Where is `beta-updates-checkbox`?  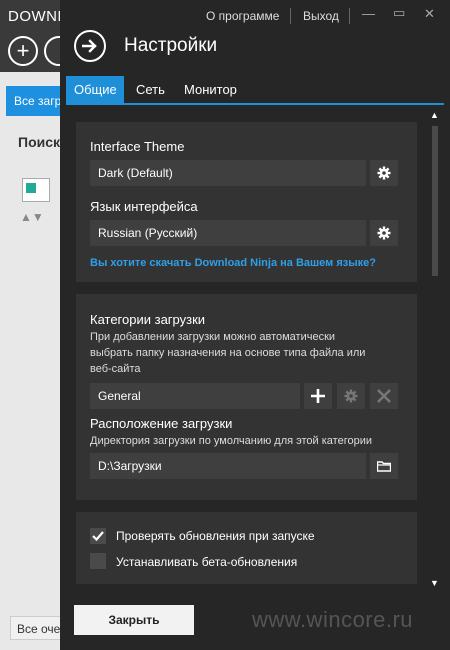 beta-updates-checkbox is located at coordinates (98, 561).